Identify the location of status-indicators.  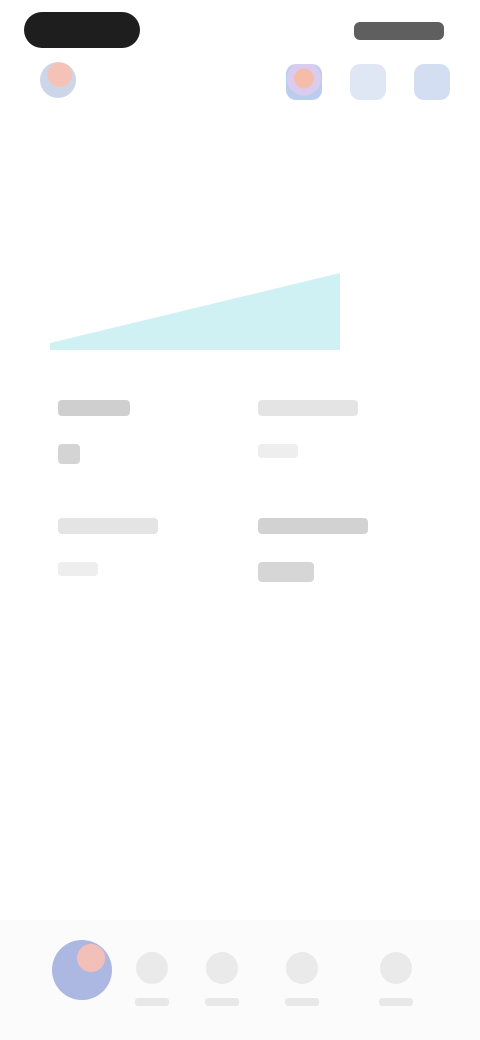
(399, 31).